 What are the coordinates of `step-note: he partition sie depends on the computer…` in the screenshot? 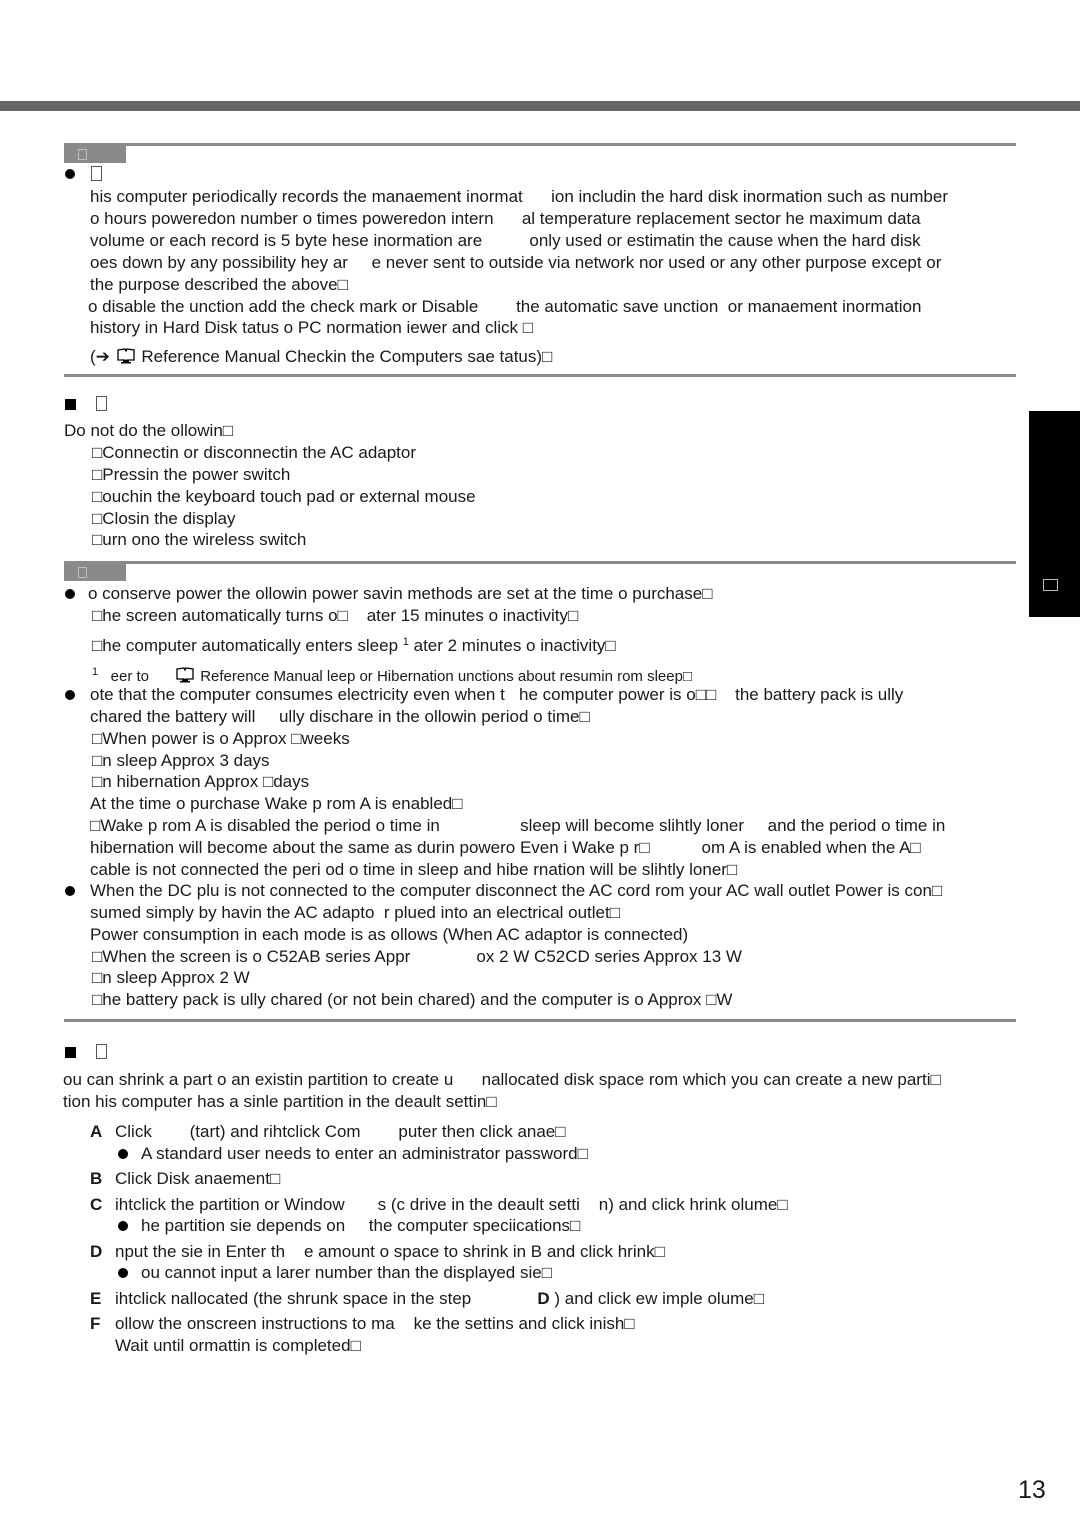 It's located at (361, 1225).